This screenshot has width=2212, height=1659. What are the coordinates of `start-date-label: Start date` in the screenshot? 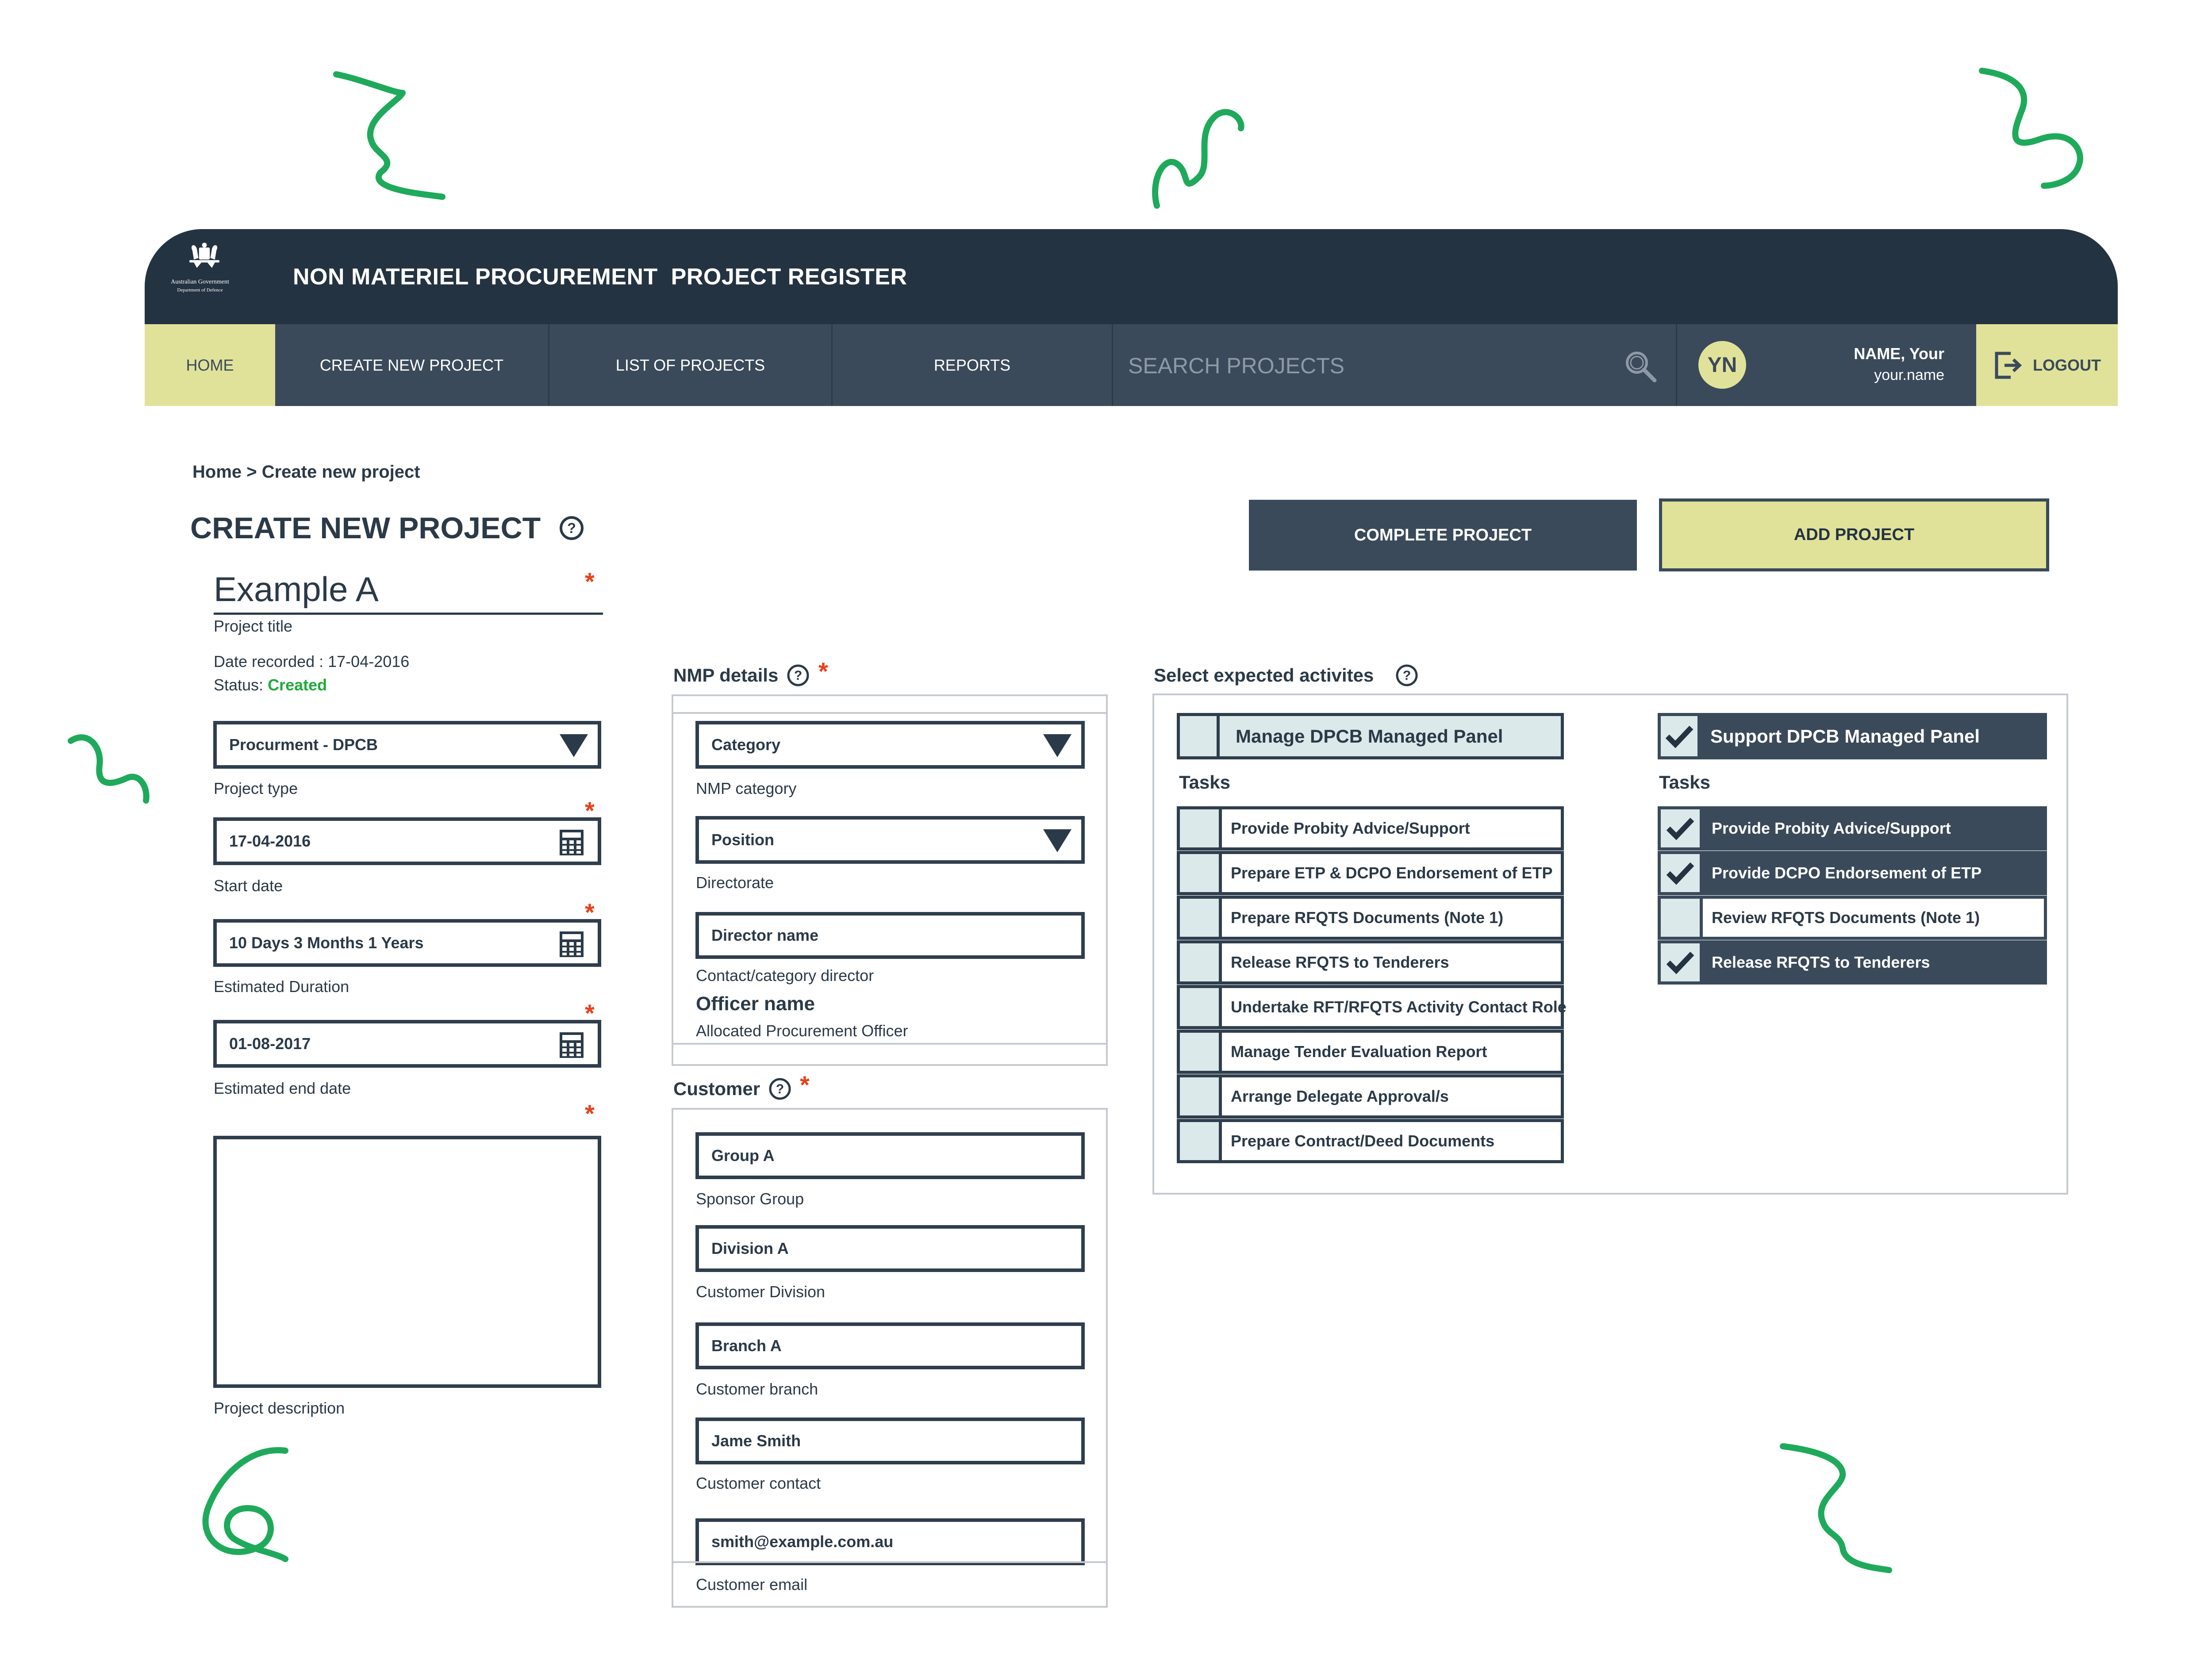 It's located at (249, 886).